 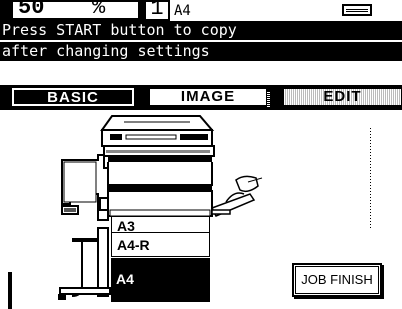 I want to click on tray-a4r: A4-R, so click(x=160, y=245).